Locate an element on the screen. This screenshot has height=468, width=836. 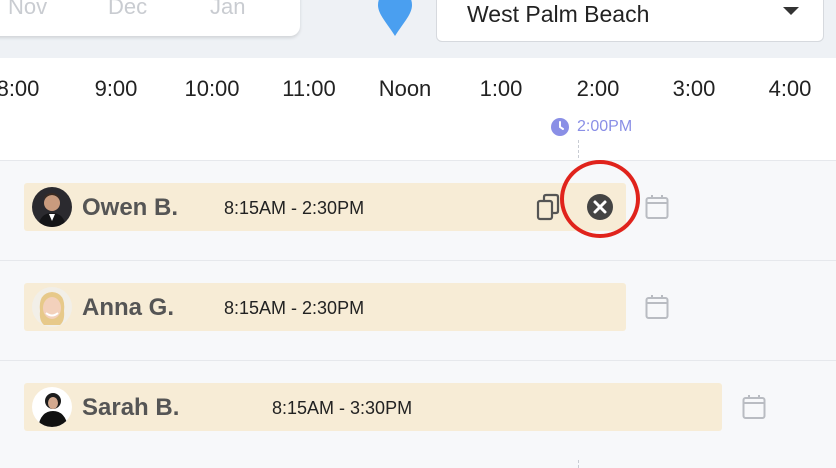
top-bar: Nov Dec Jan West Palm Beach is located at coordinates (418, 29).